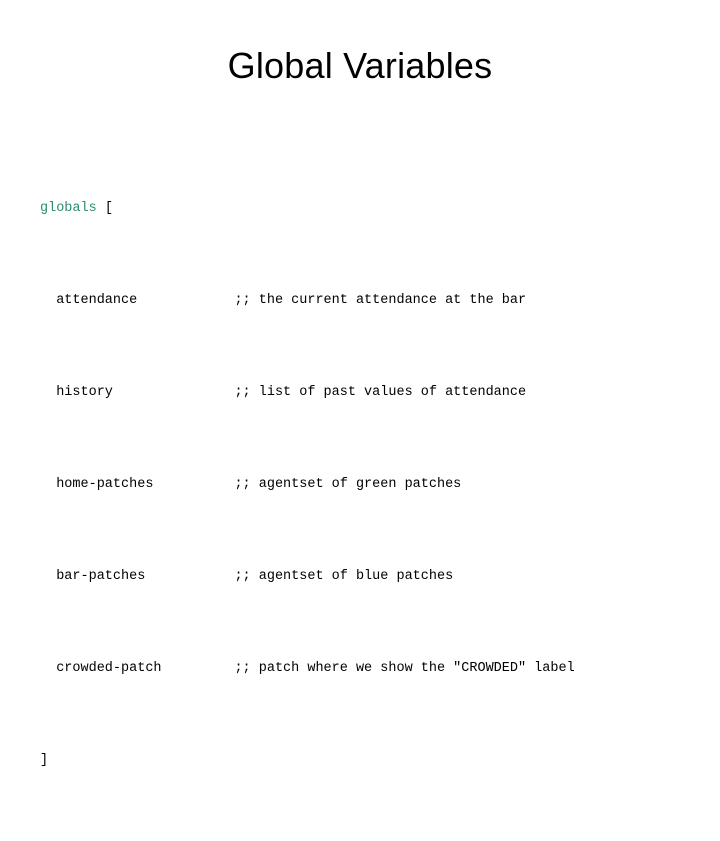 Image resolution: width=720 pixels, height=841 pixels. I want to click on code-line-open: globals [, so click(370, 208).